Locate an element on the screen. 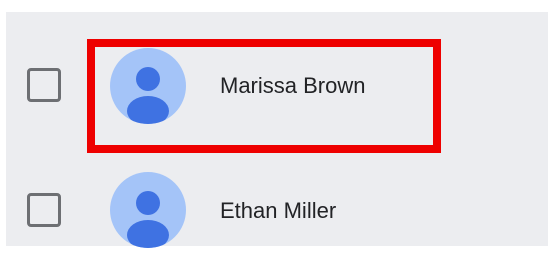 The width and height of the screenshot is (548, 260). contact-name: Marissa Brown is located at coordinates (292, 86).